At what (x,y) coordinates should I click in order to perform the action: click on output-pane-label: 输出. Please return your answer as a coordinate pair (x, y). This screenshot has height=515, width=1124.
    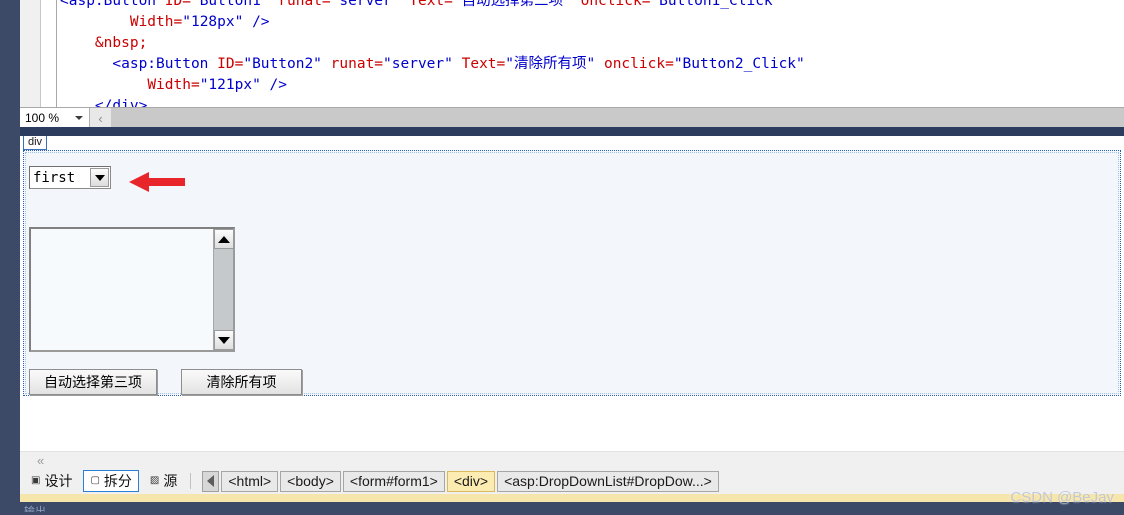
    Looking at the image, I should click on (35, 509).